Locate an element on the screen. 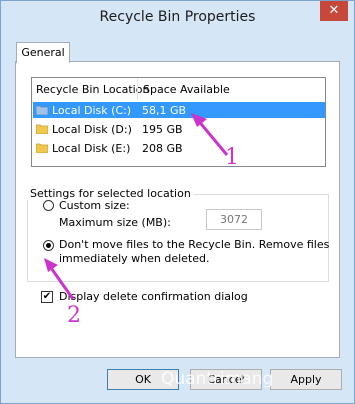  list-header: Recycle Bin Location Space Available is located at coordinates (178, 89).